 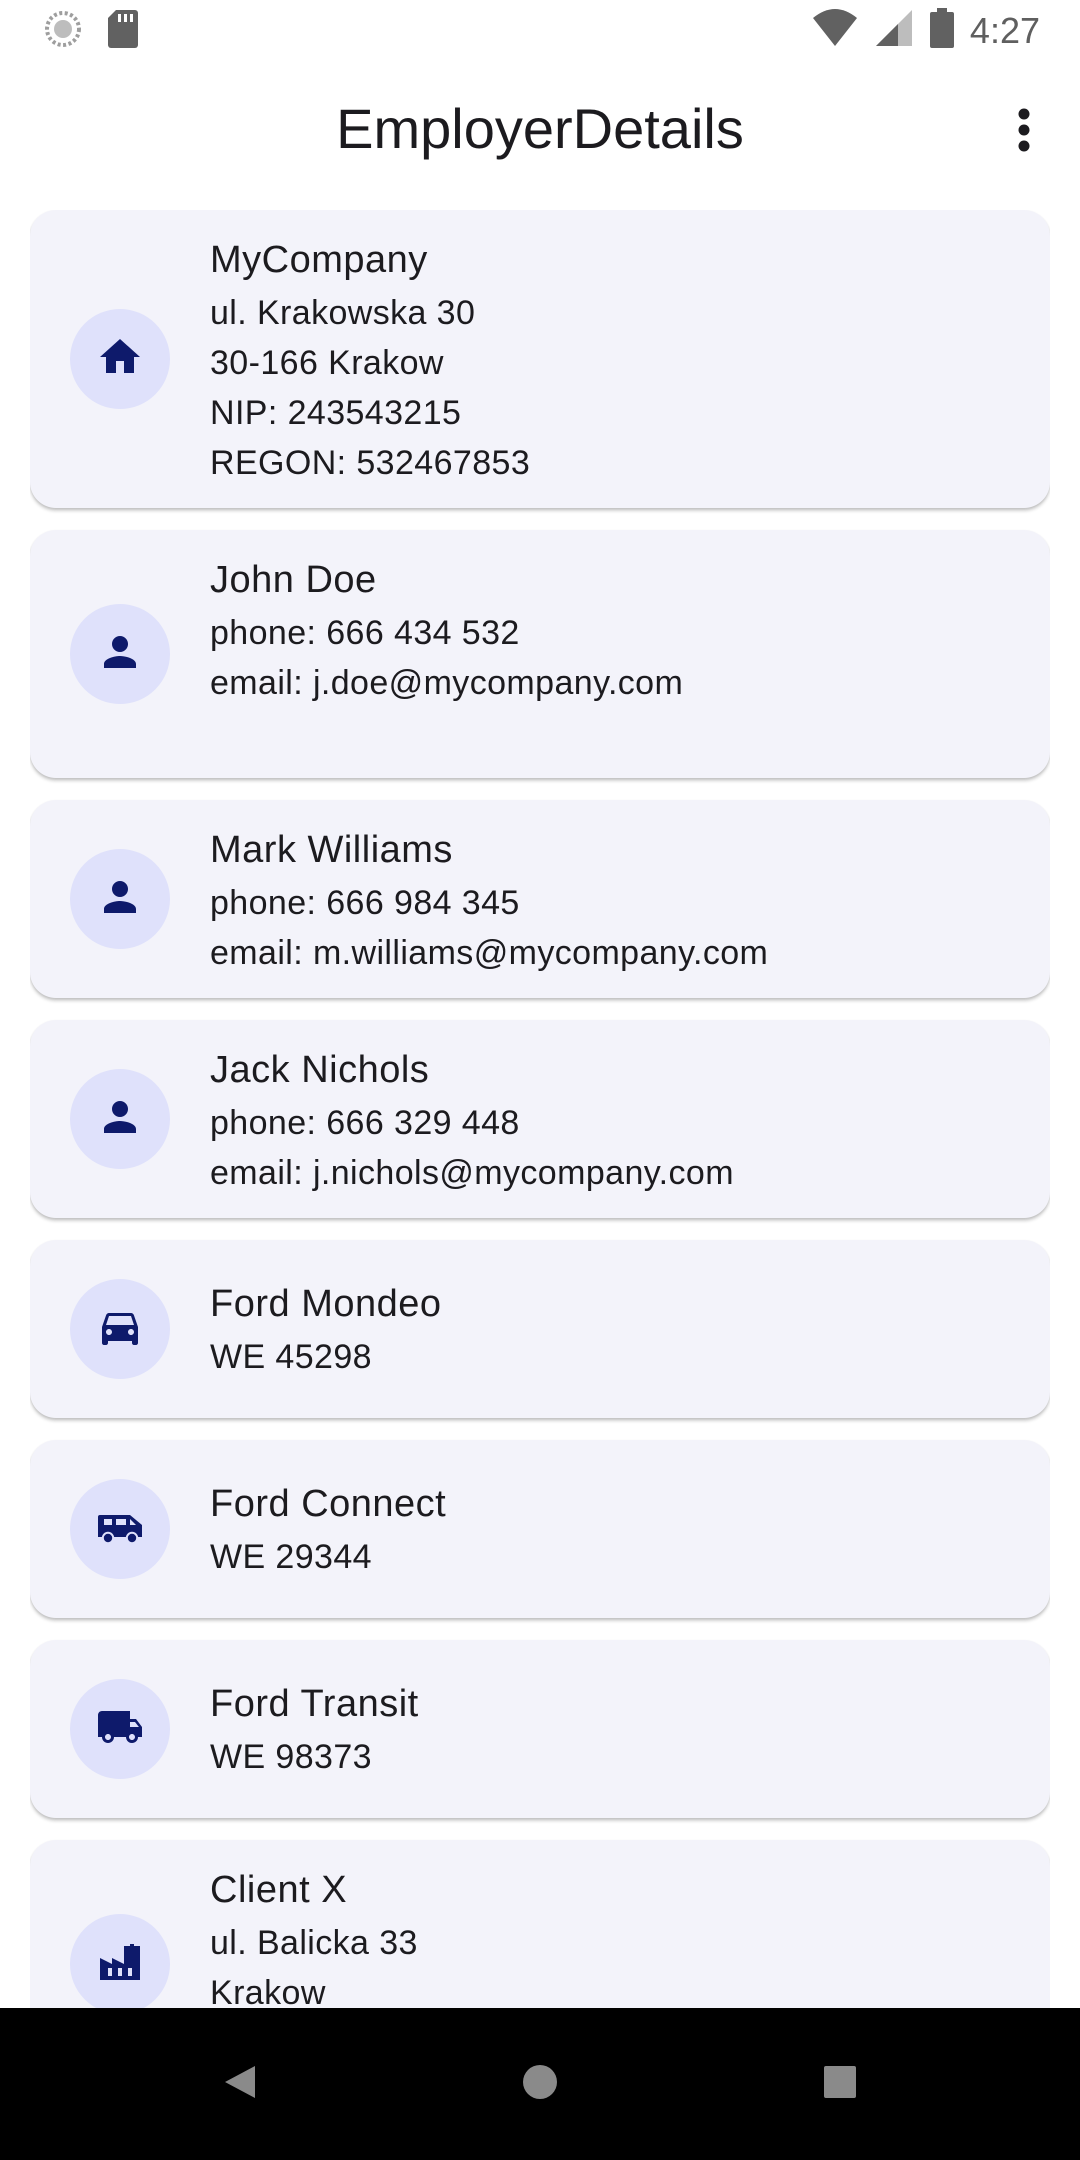 I want to click on card-line: 30-166 Krakow, so click(x=327, y=363).